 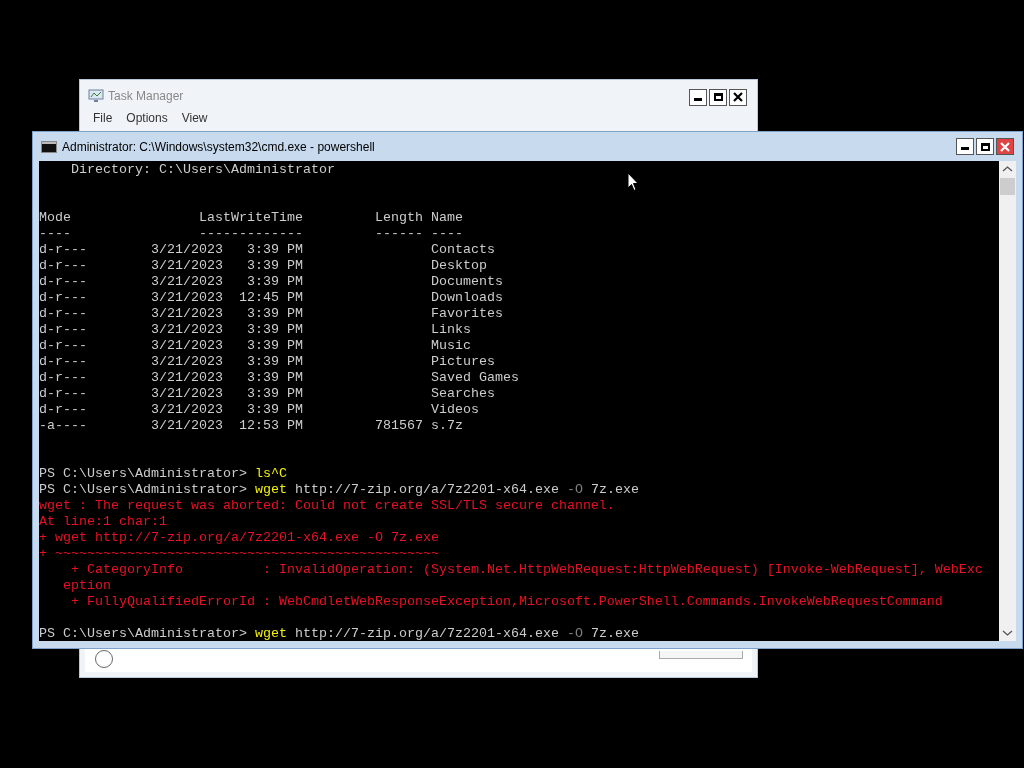 I want to click on console-text: Directory: C:\Users\Administrator, so click(x=202, y=169).